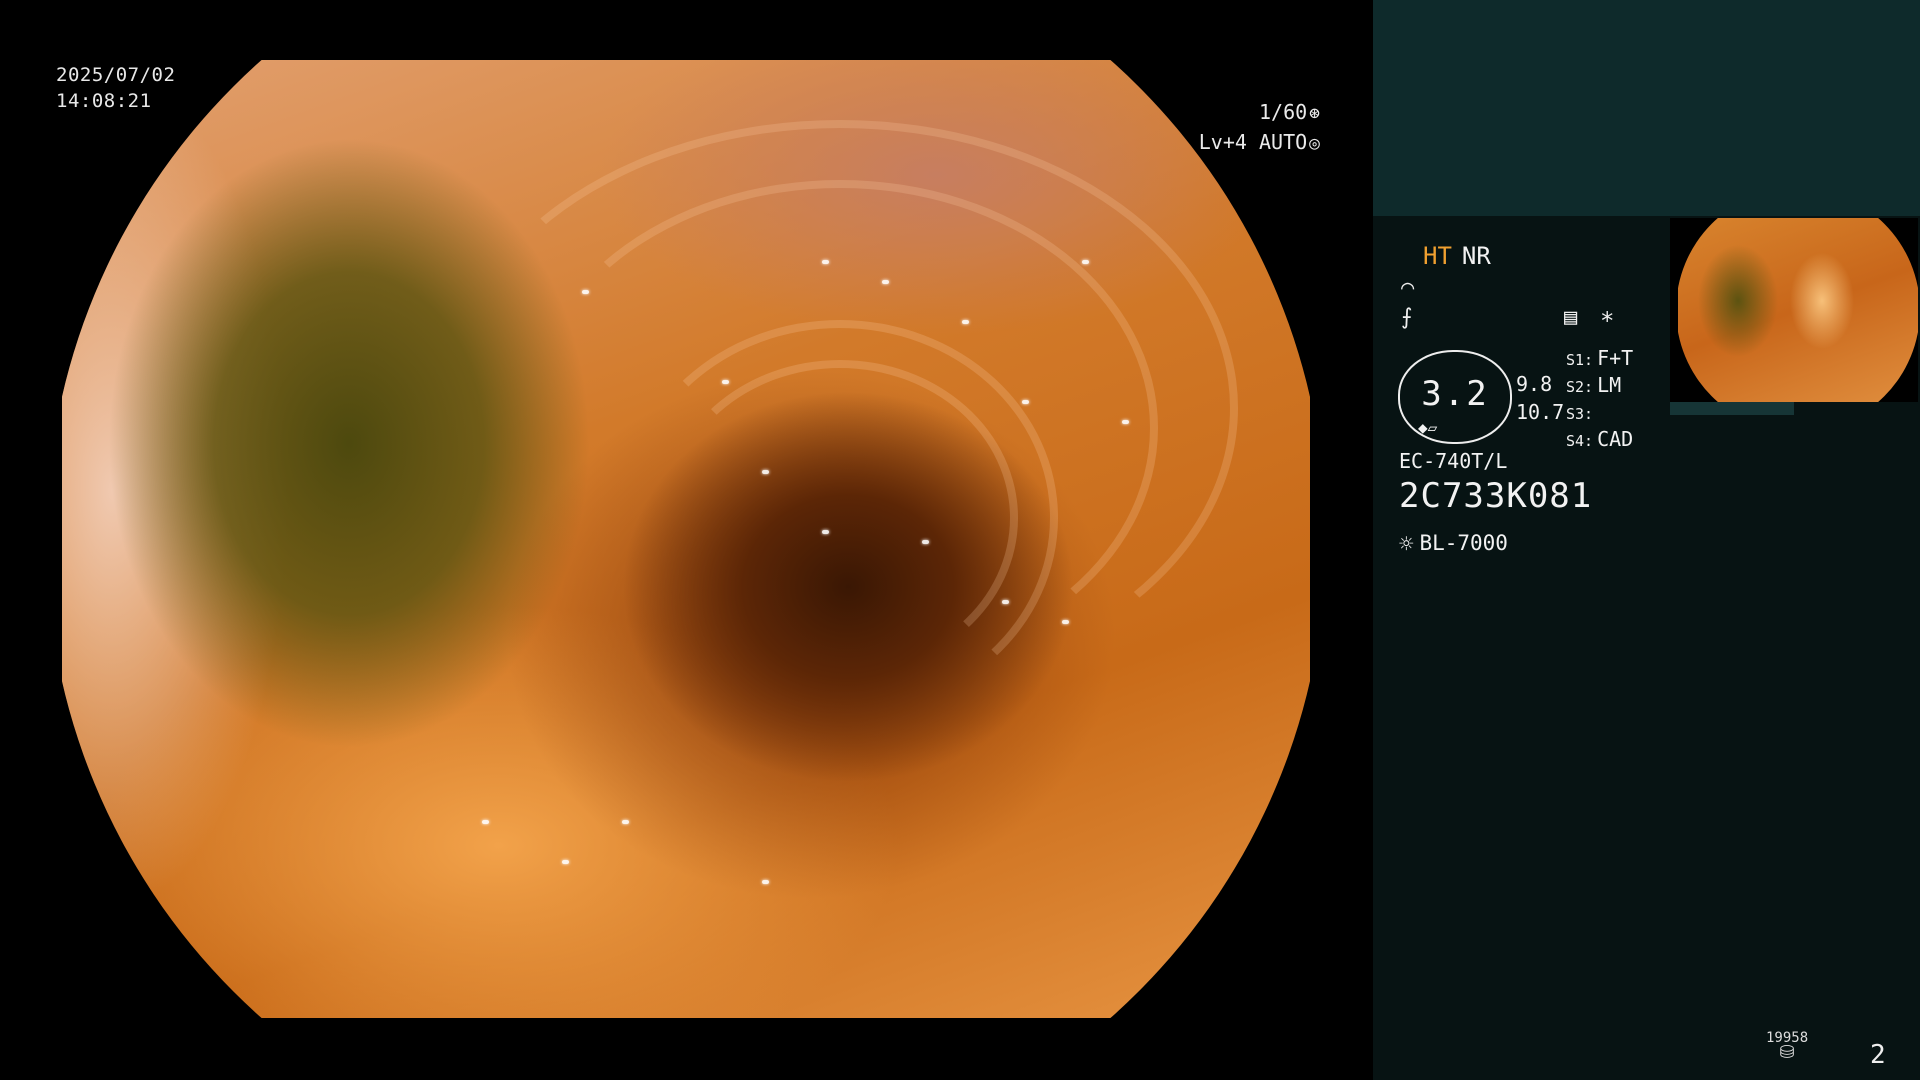  What do you see at coordinates (1732, 408) in the screenshot?
I see `thumbnail-bar` at bounding box center [1732, 408].